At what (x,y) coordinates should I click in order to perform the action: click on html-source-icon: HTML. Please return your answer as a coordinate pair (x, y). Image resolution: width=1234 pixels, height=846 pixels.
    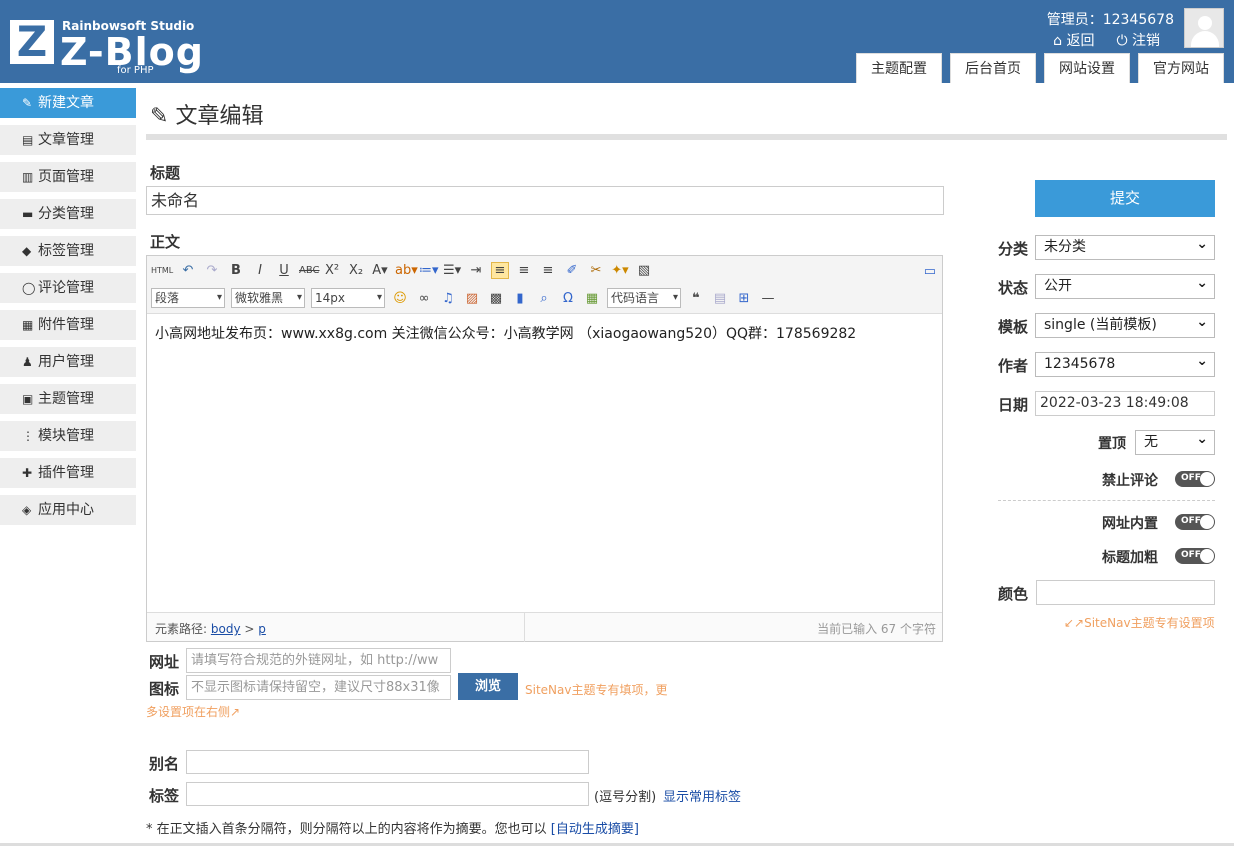
    Looking at the image, I should click on (162, 270).